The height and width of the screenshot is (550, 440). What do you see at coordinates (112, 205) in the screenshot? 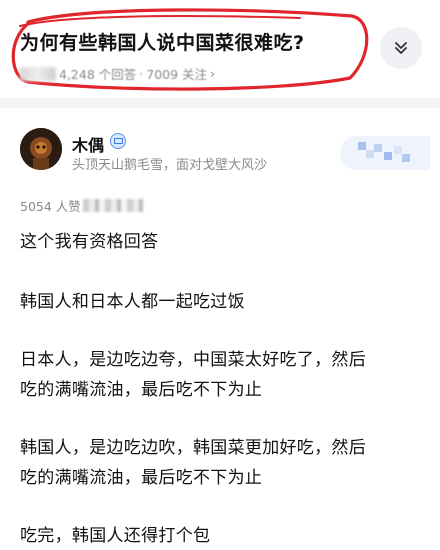
I see `vote-blur` at bounding box center [112, 205].